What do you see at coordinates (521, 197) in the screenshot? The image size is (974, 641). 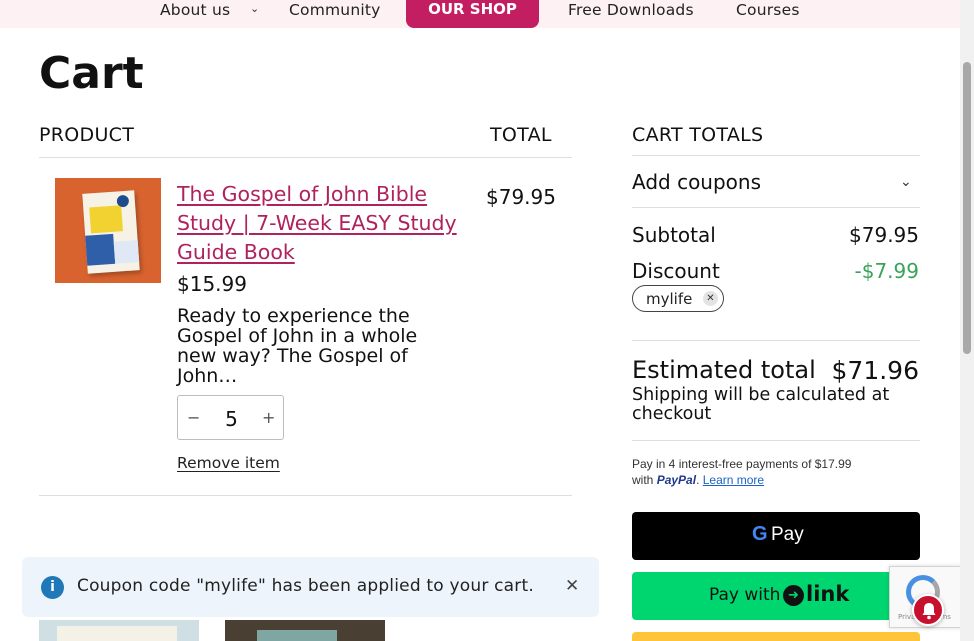 I see `line-total: $79.95` at bounding box center [521, 197].